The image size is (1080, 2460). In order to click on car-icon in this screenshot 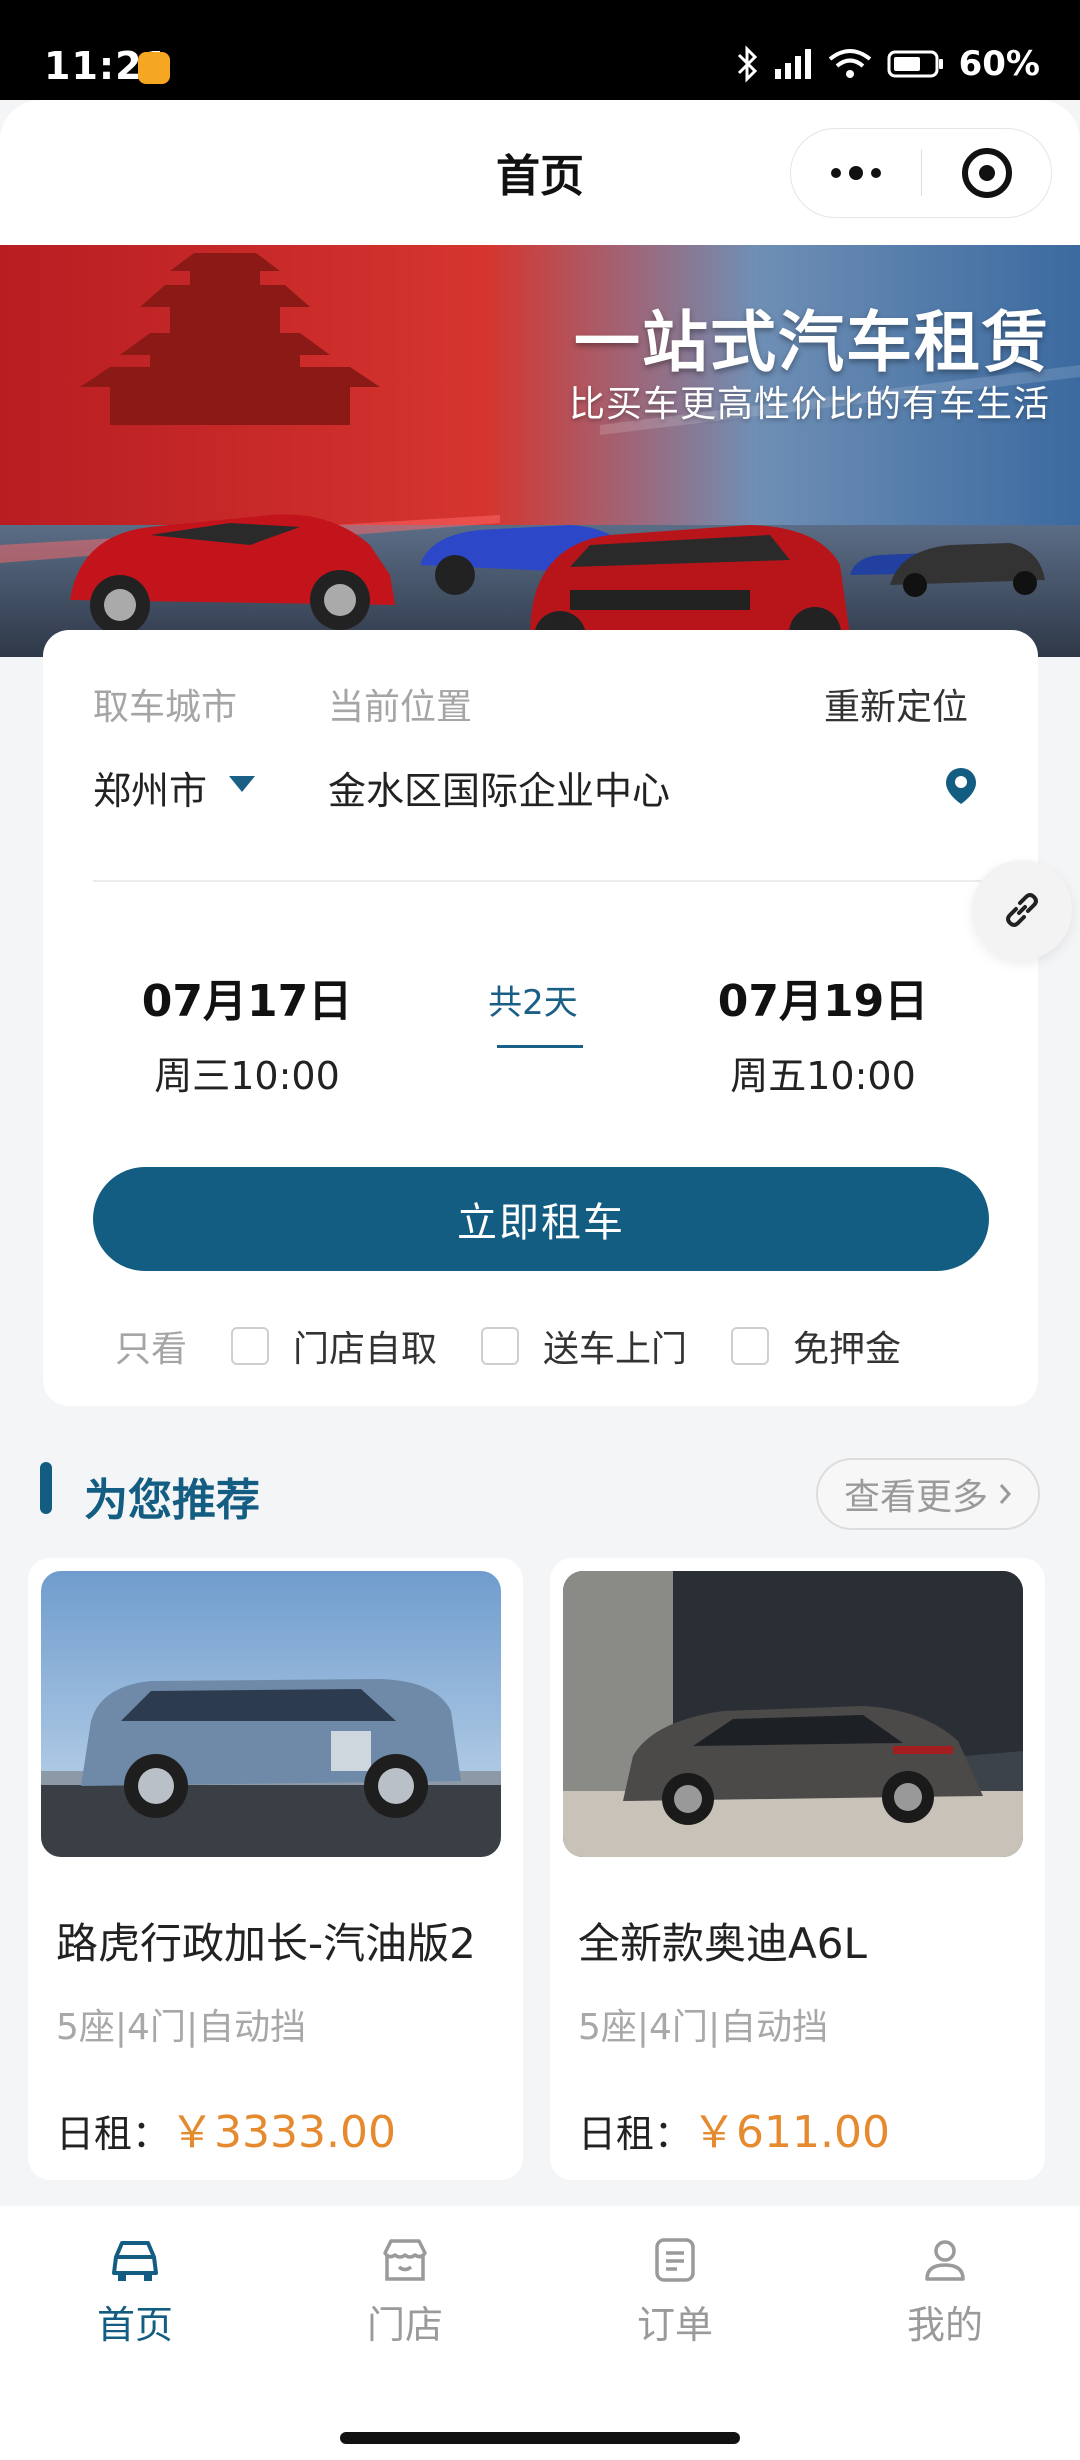, I will do `click(135, 2261)`.